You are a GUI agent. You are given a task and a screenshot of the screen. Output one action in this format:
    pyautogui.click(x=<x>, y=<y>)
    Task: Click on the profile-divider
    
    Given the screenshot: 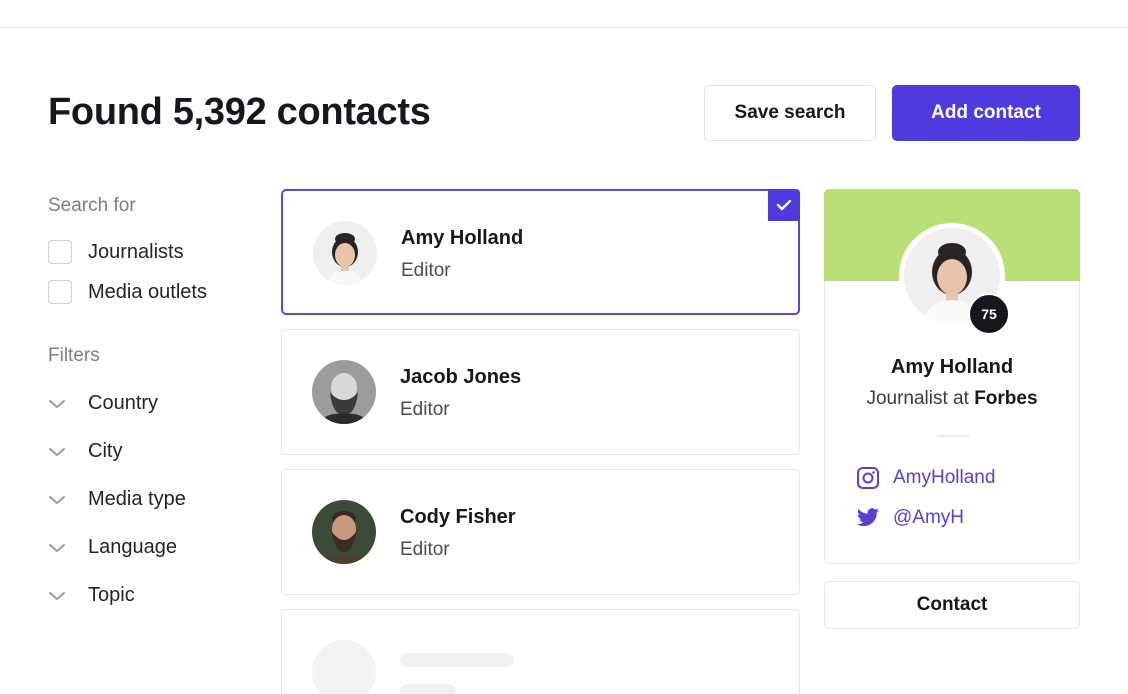 What is the action you would take?
    pyautogui.click(x=953, y=436)
    